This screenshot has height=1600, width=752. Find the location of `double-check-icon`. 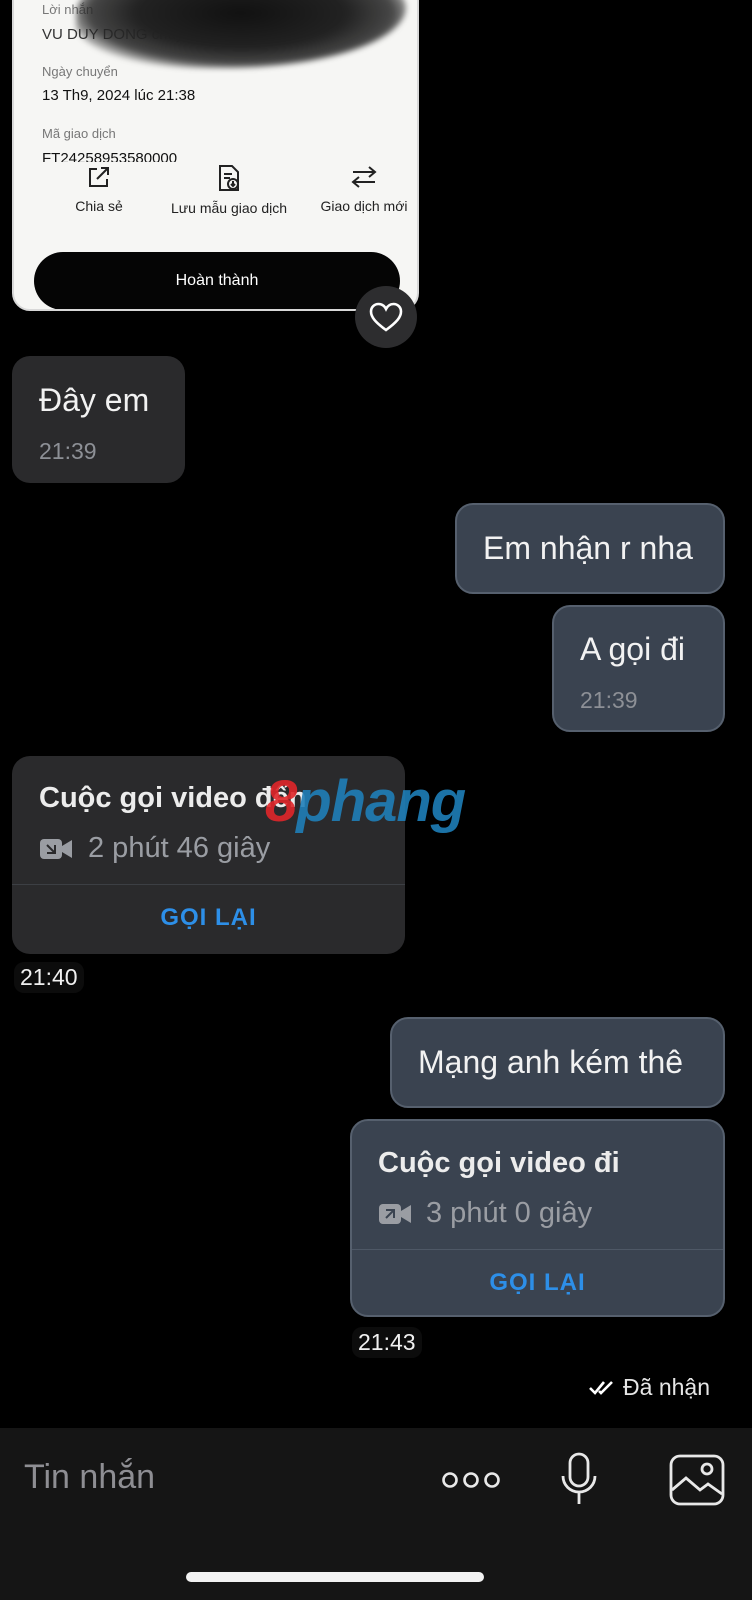

double-check-icon is located at coordinates (601, 1387).